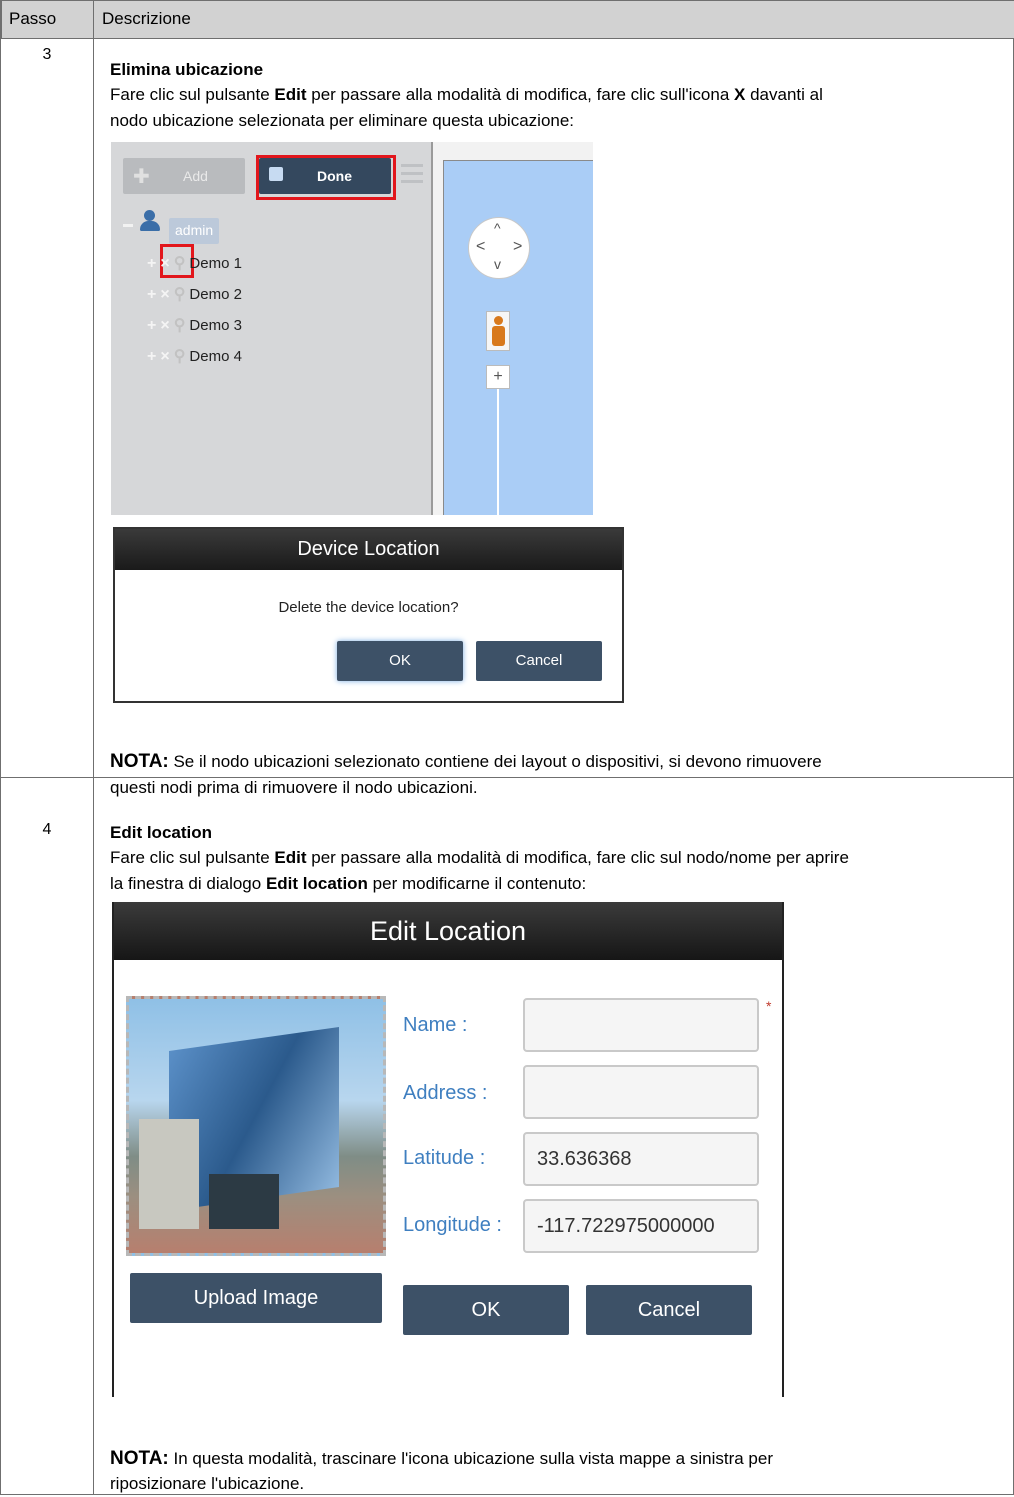 The image size is (1014, 1497). I want to click on location-tree-screenshot: ✚ Add Done admin + × ⚲ Demo 1 + × ⚲ Demo 2, so click(352, 328).